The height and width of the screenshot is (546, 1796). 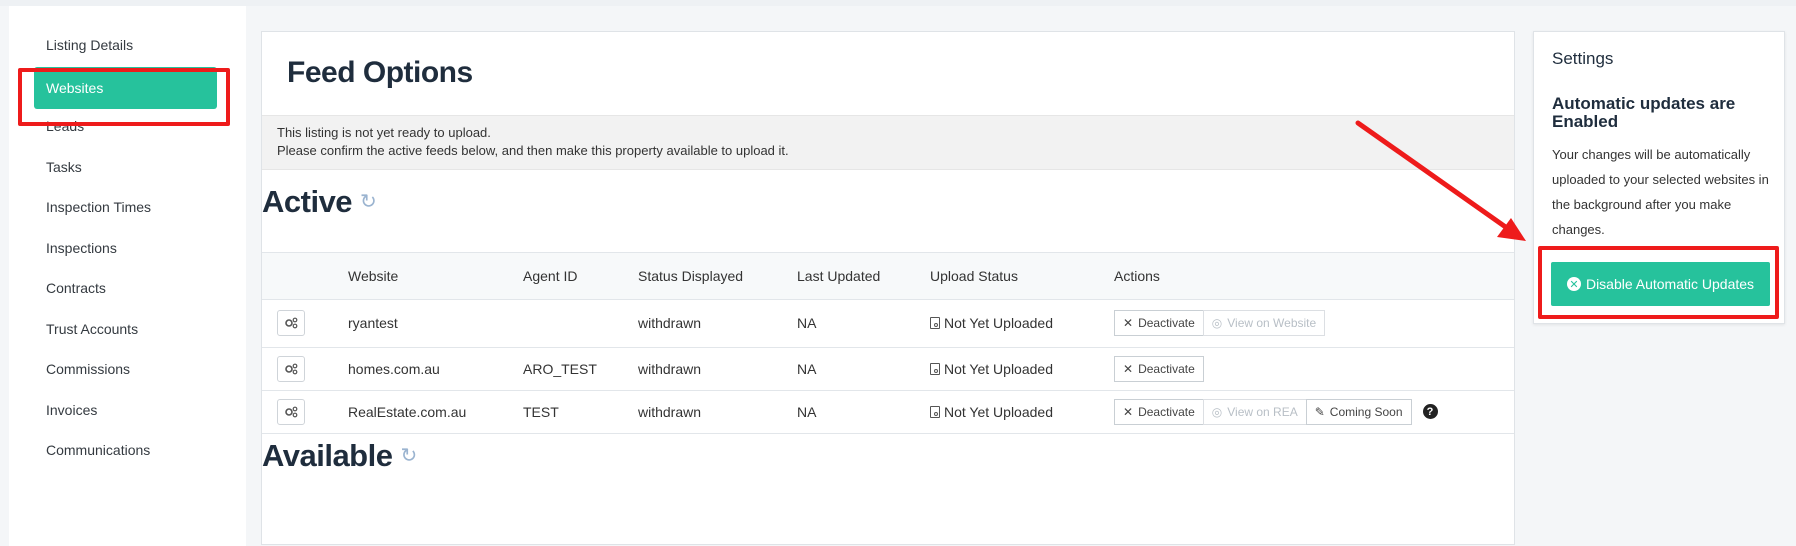 I want to click on sidebar-item-contracts: Contracts, so click(x=76, y=288).